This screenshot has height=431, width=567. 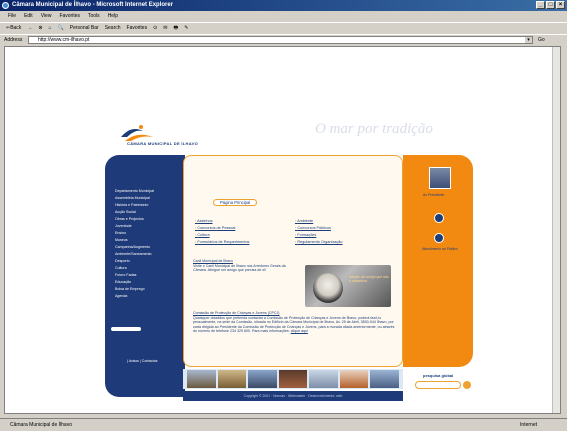 I want to click on search-button: Search, so click(x=113, y=28).